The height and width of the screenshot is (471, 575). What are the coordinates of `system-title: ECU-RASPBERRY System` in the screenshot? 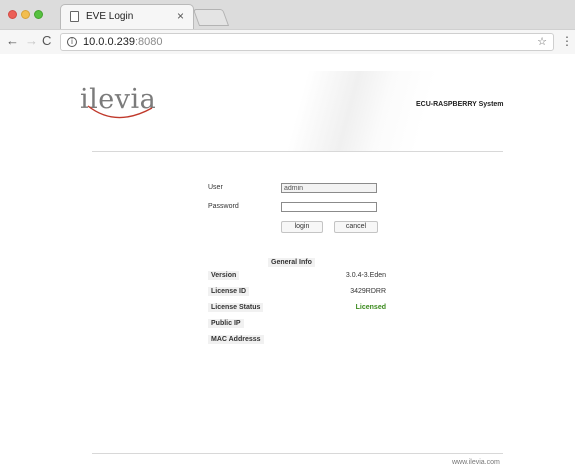 It's located at (460, 104).